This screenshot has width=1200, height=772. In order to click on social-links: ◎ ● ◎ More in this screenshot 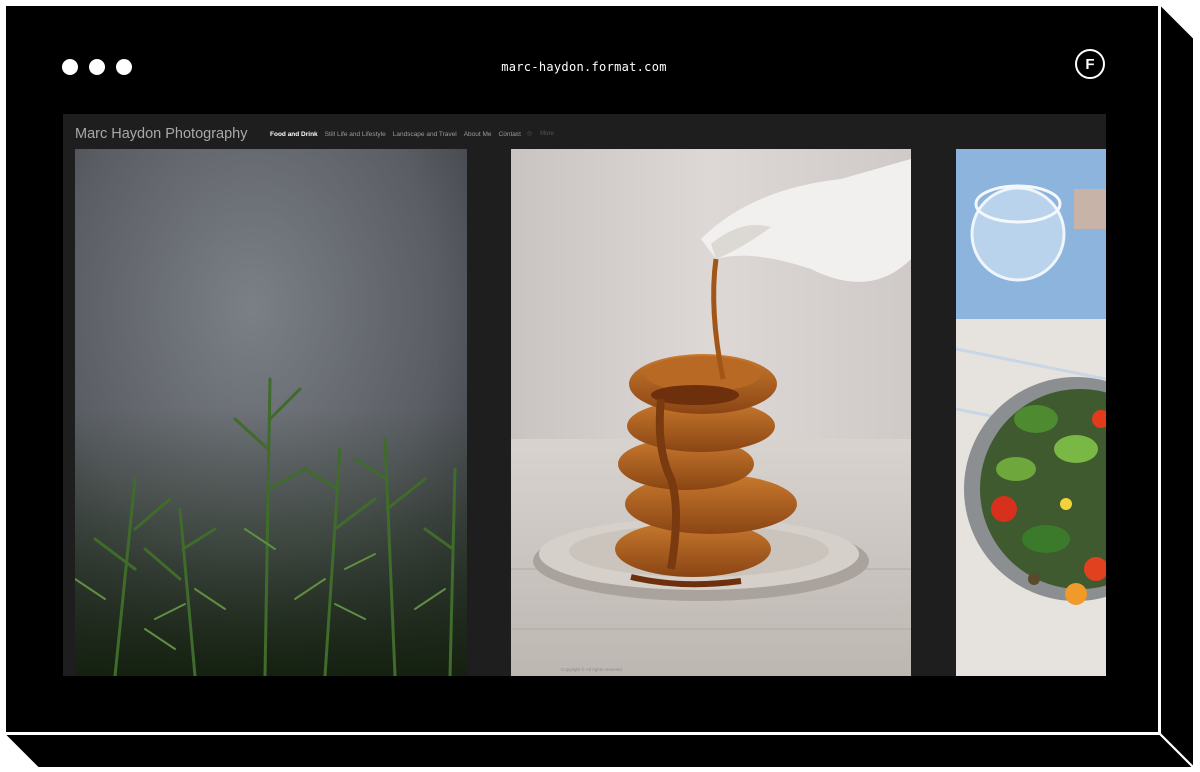, I will do `click(528, 134)`.